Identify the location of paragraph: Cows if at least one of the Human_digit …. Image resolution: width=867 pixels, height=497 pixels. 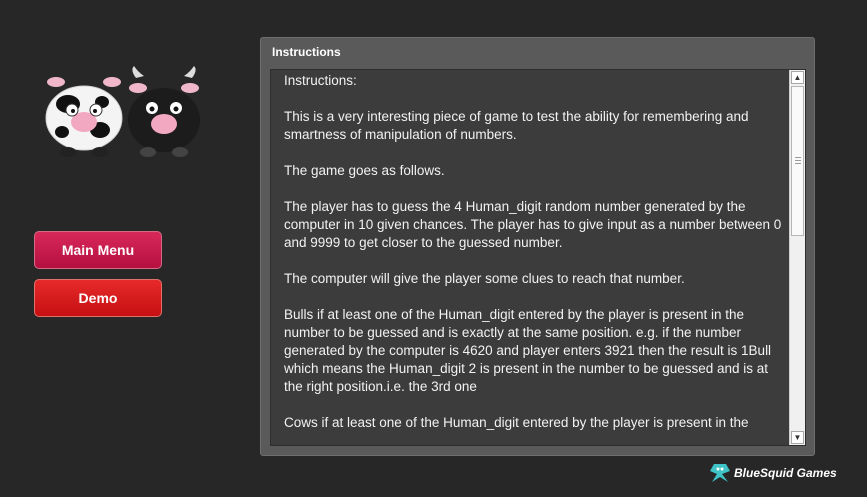
(516, 422).